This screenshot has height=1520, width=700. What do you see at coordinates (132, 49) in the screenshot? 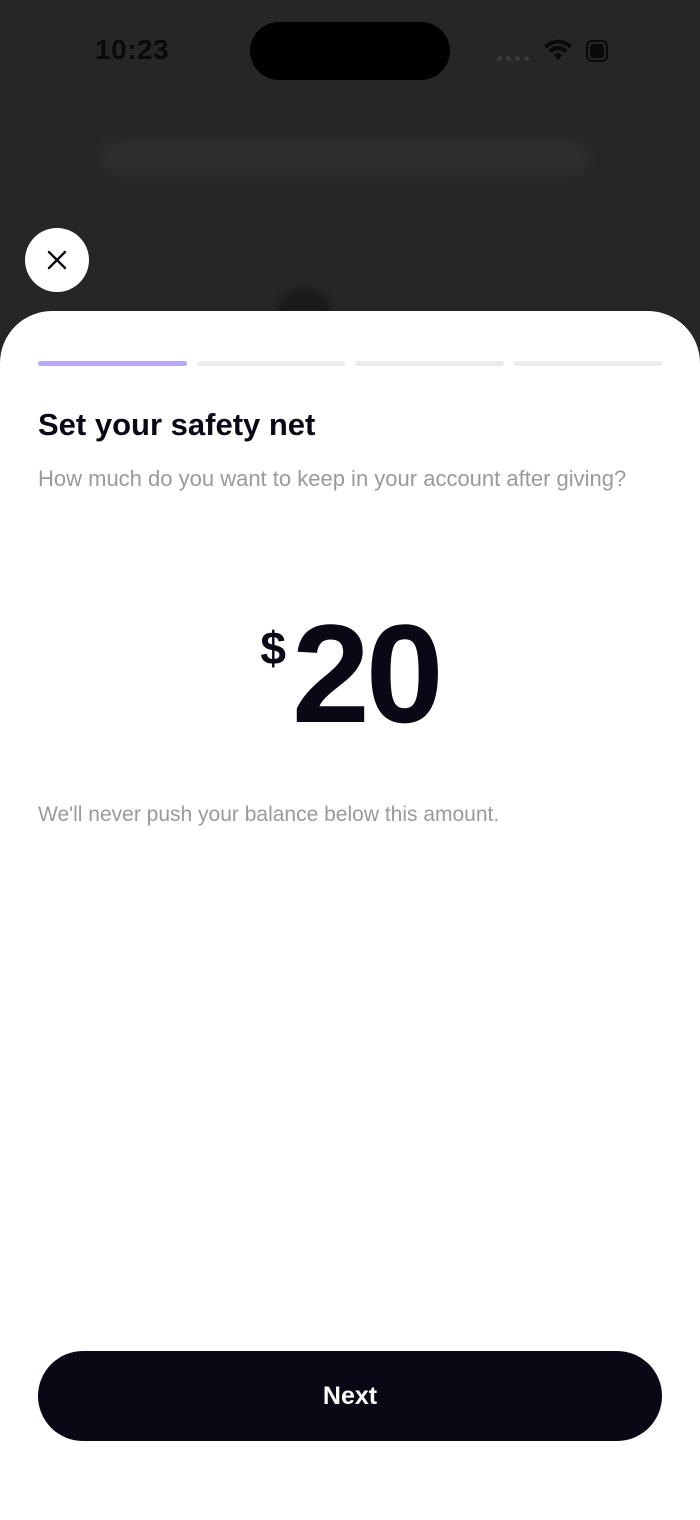
I see `status-time: 10:23` at bounding box center [132, 49].